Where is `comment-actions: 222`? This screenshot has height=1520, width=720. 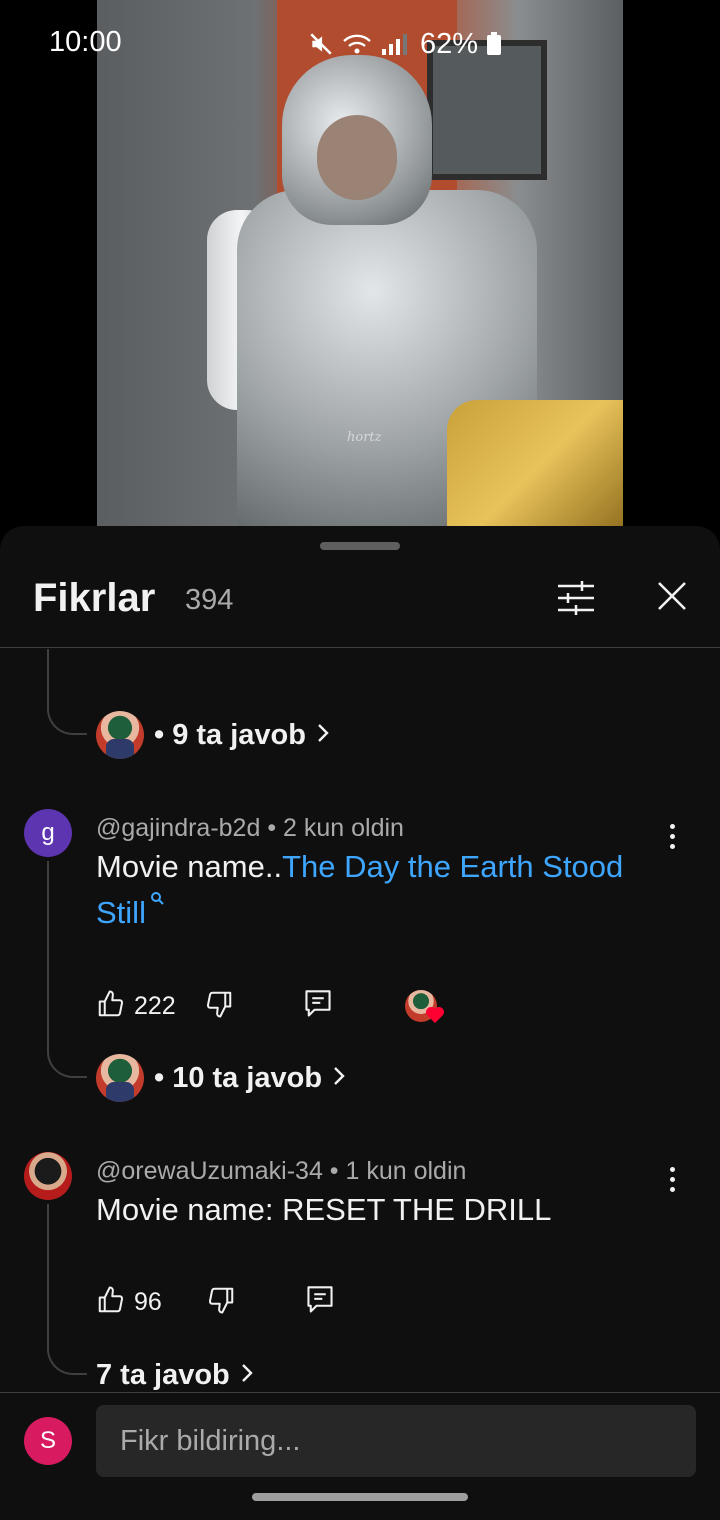 comment-actions: 222 is located at coordinates (214, 1006).